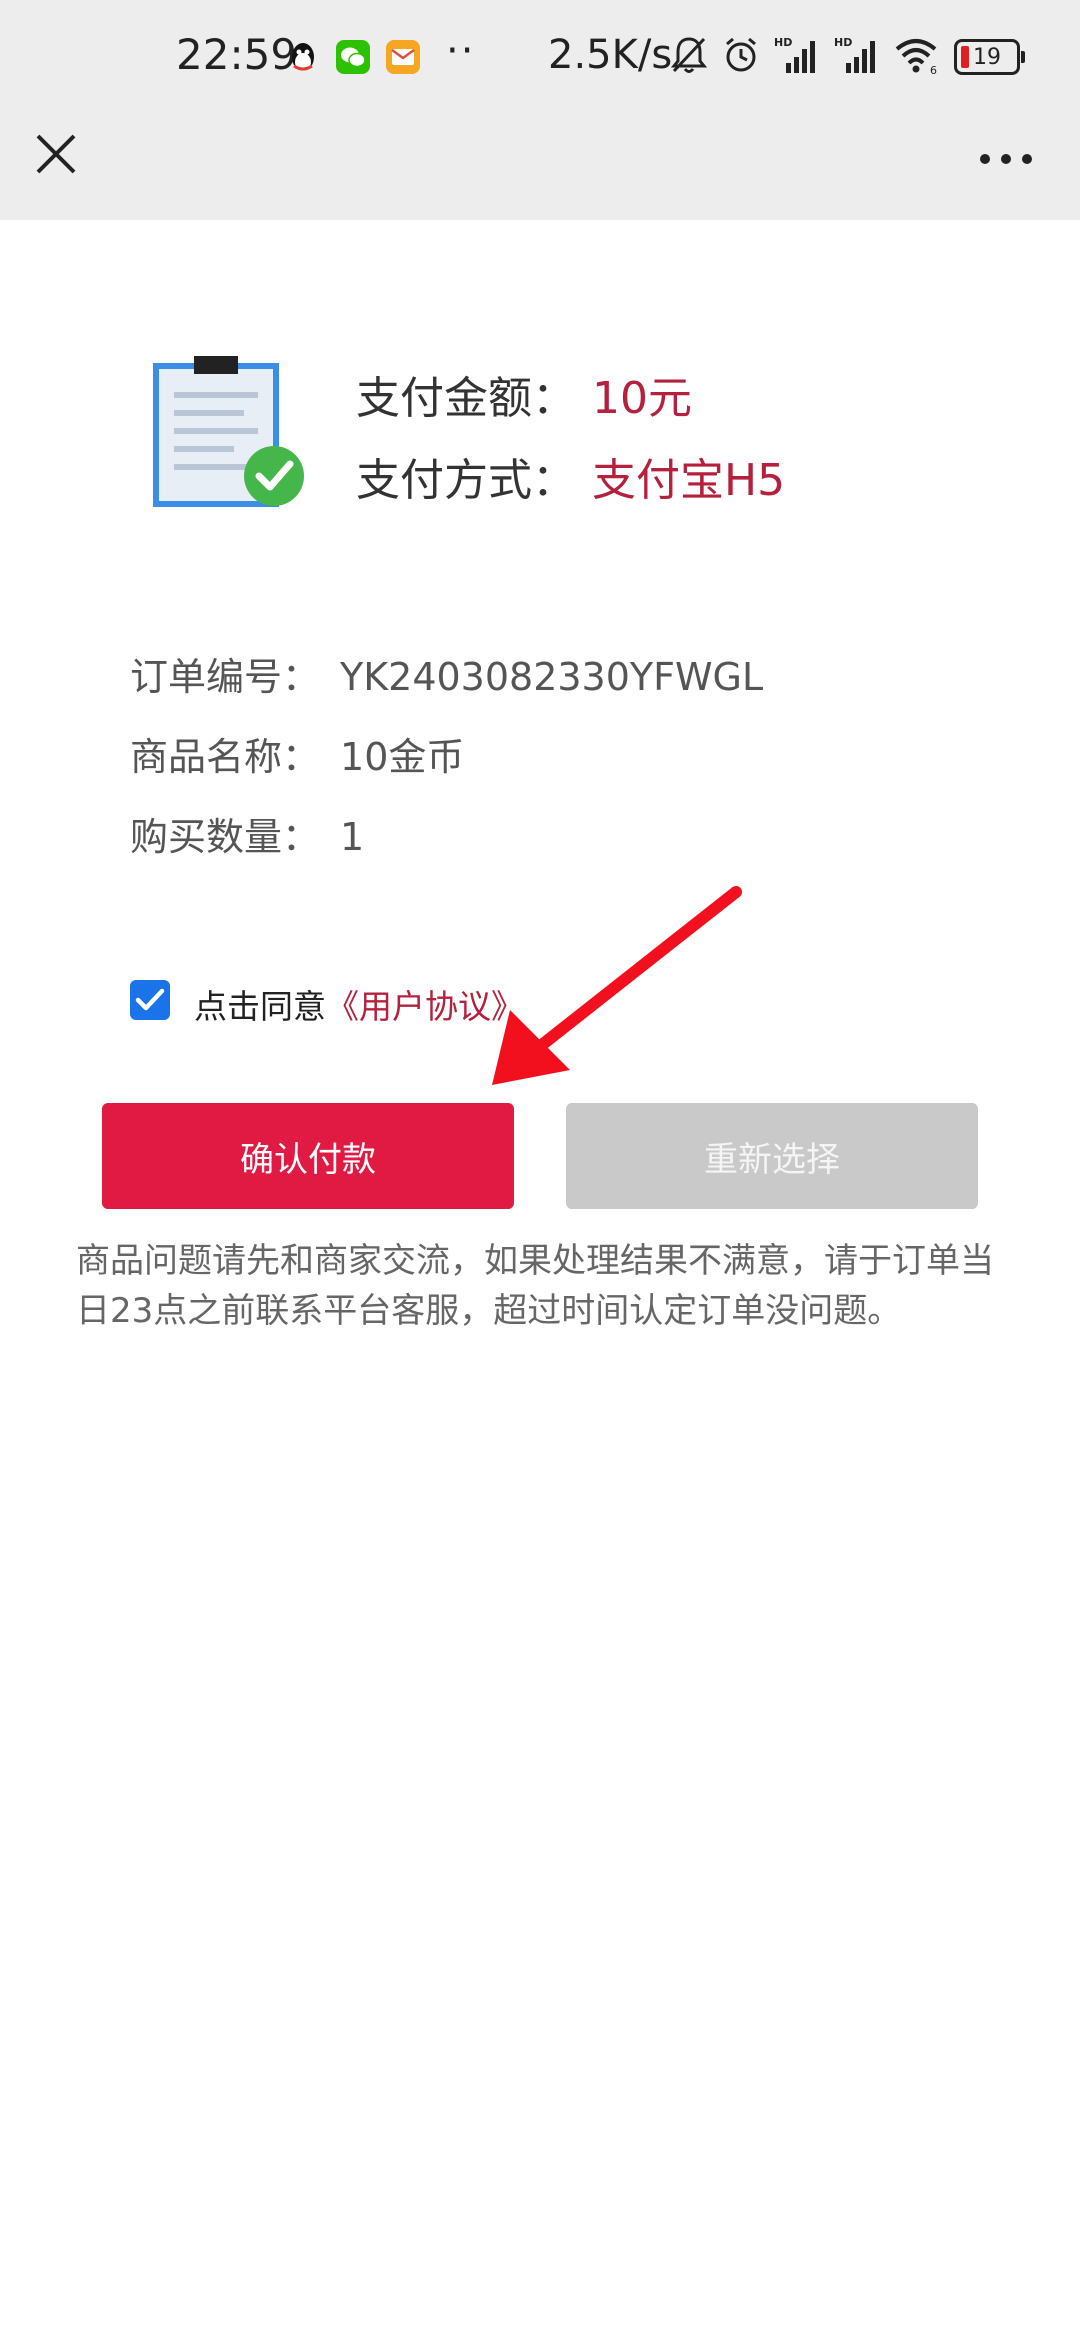  I want to click on more-options-icon, so click(1006, 159).